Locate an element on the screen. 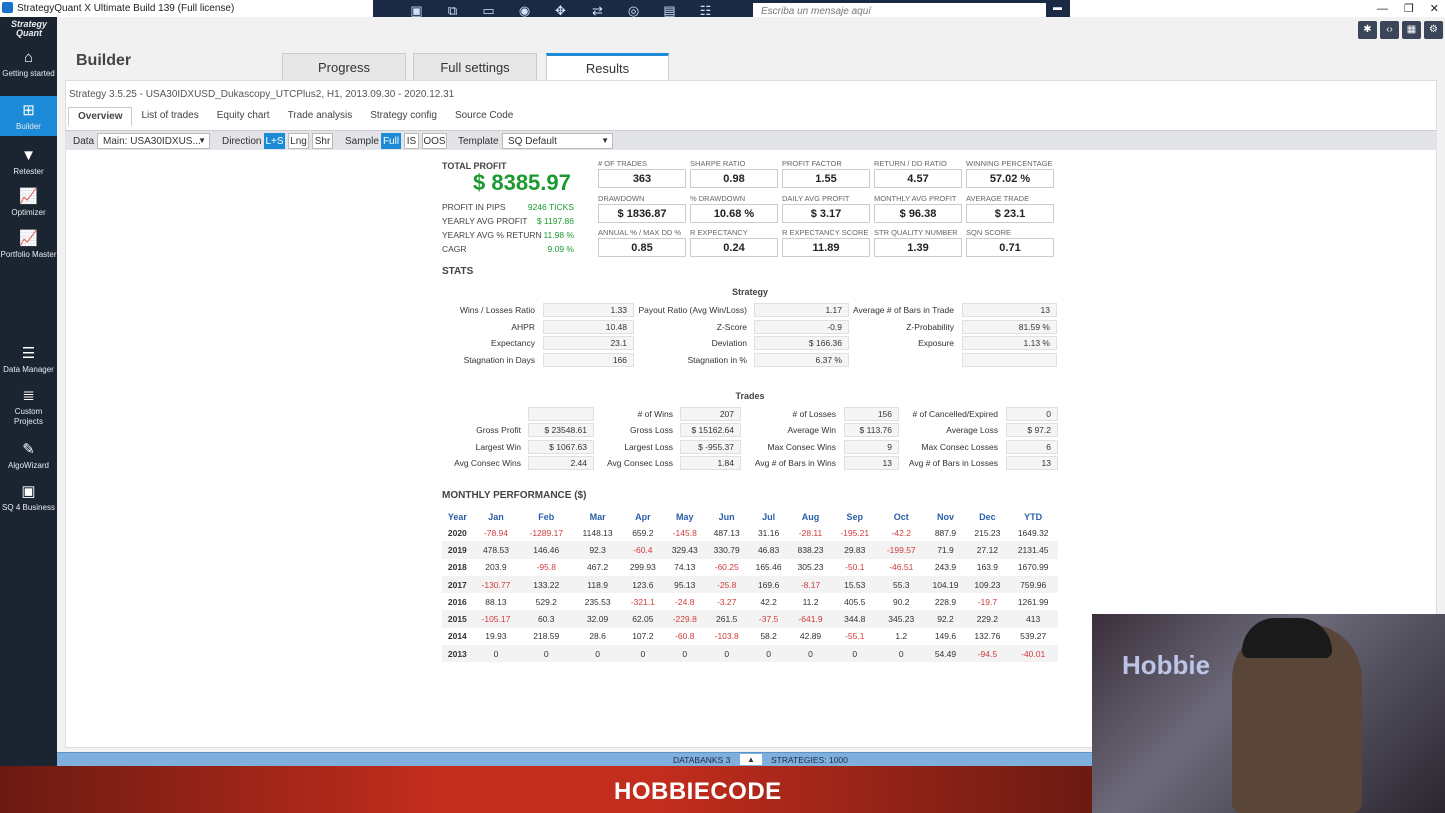  metric-label: SQN SCORE is located at coordinates (989, 232).